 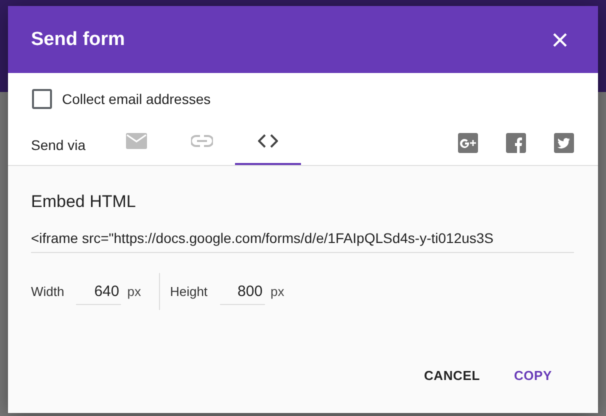 I want to click on width-field: 640, so click(x=99, y=291).